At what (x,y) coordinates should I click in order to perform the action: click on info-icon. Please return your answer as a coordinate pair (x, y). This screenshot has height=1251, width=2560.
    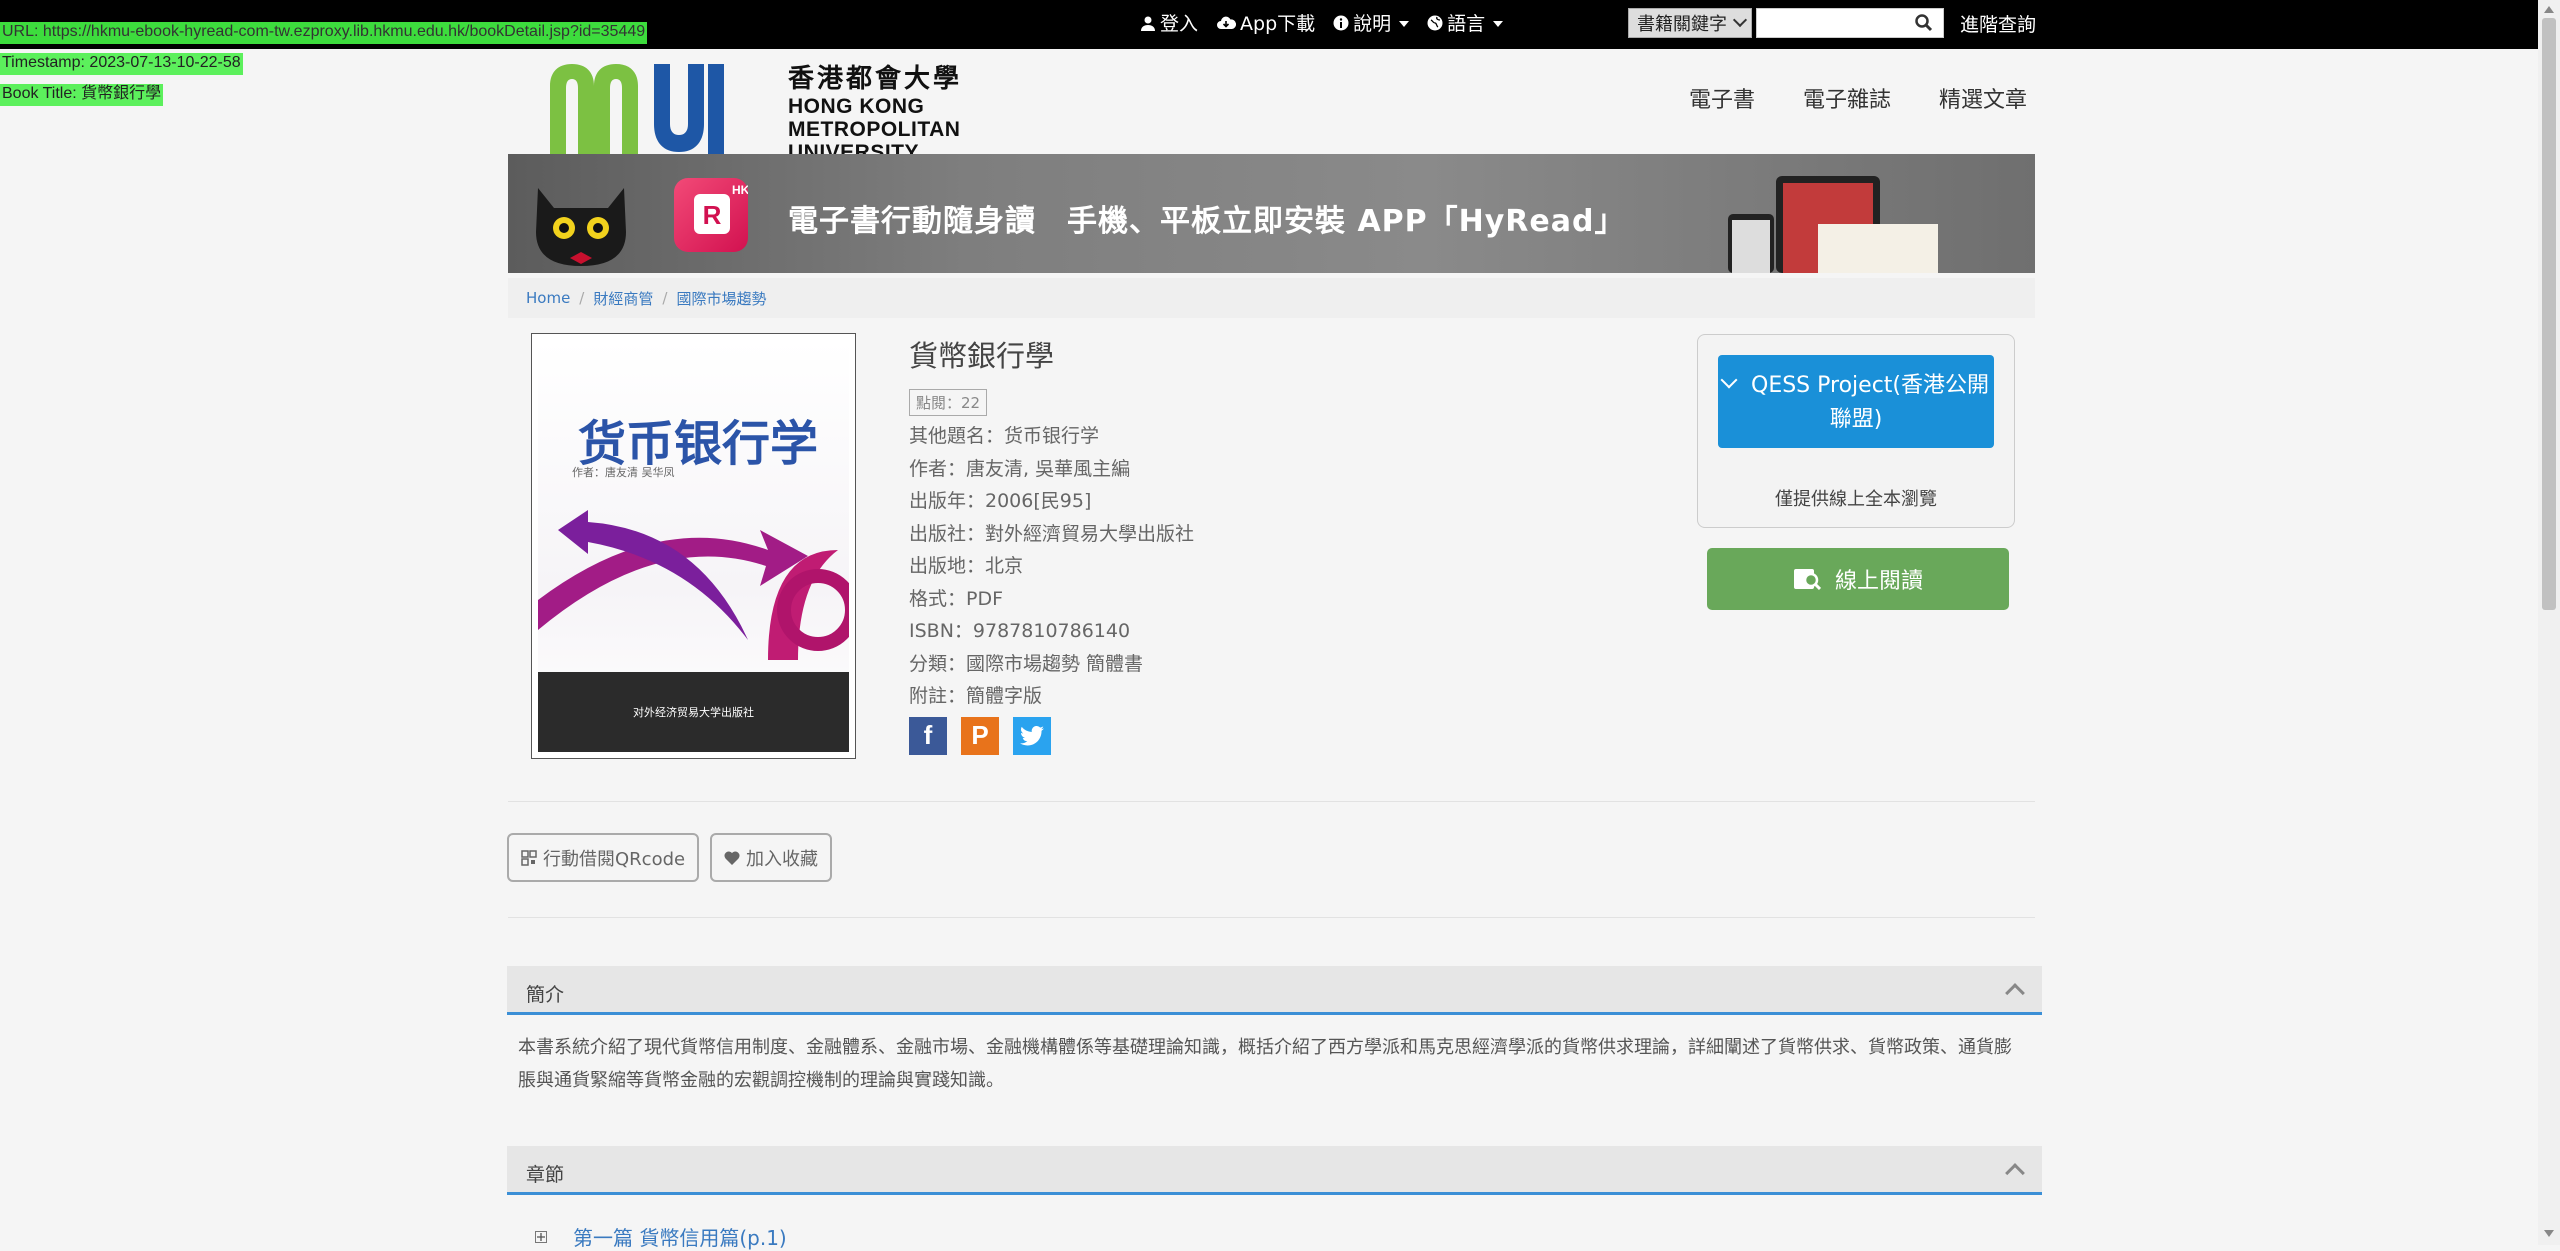
    Looking at the image, I should click on (1341, 22).